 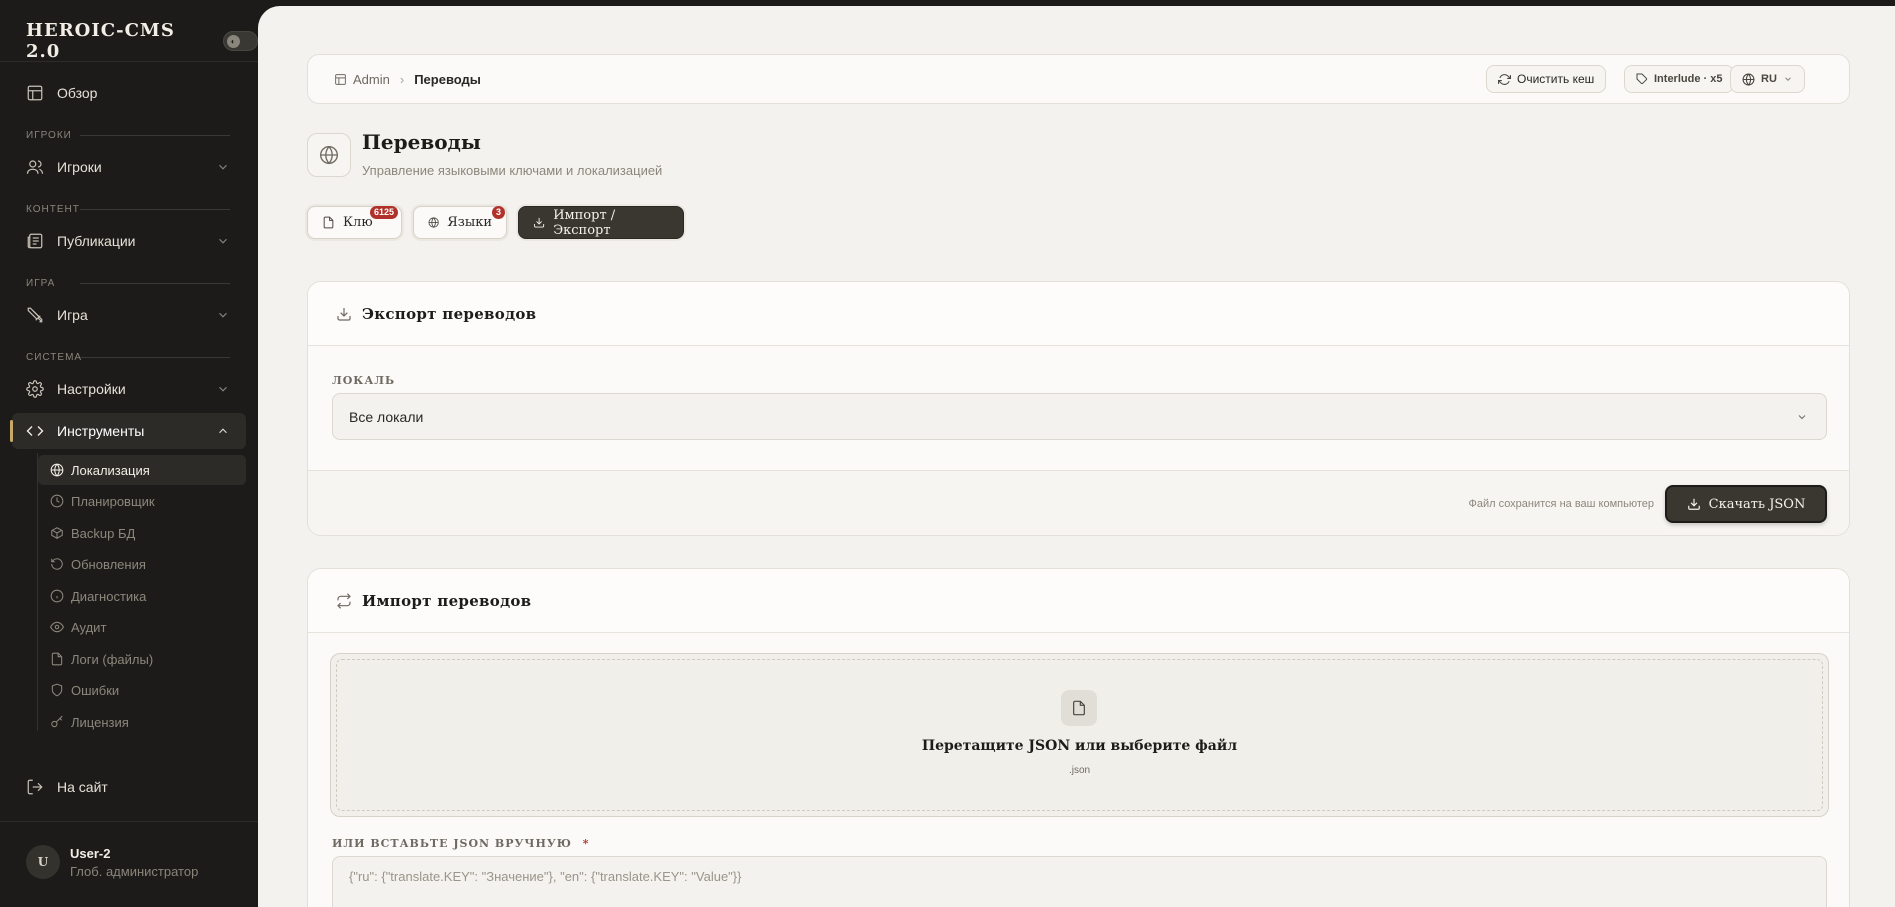 I want to click on clear-cache-label: Очистить кеш, so click(x=1556, y=79).